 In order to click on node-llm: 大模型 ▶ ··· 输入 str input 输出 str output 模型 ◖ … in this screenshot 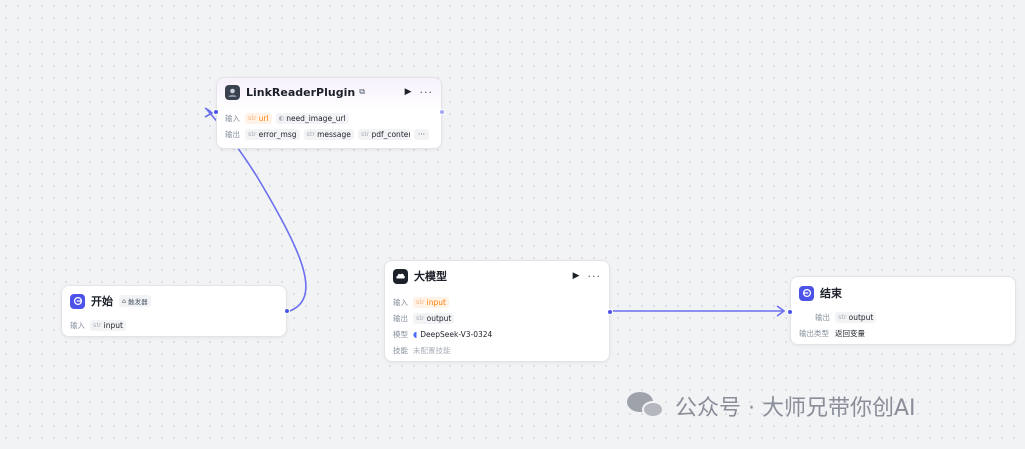, I will do `click(498, 311)`.